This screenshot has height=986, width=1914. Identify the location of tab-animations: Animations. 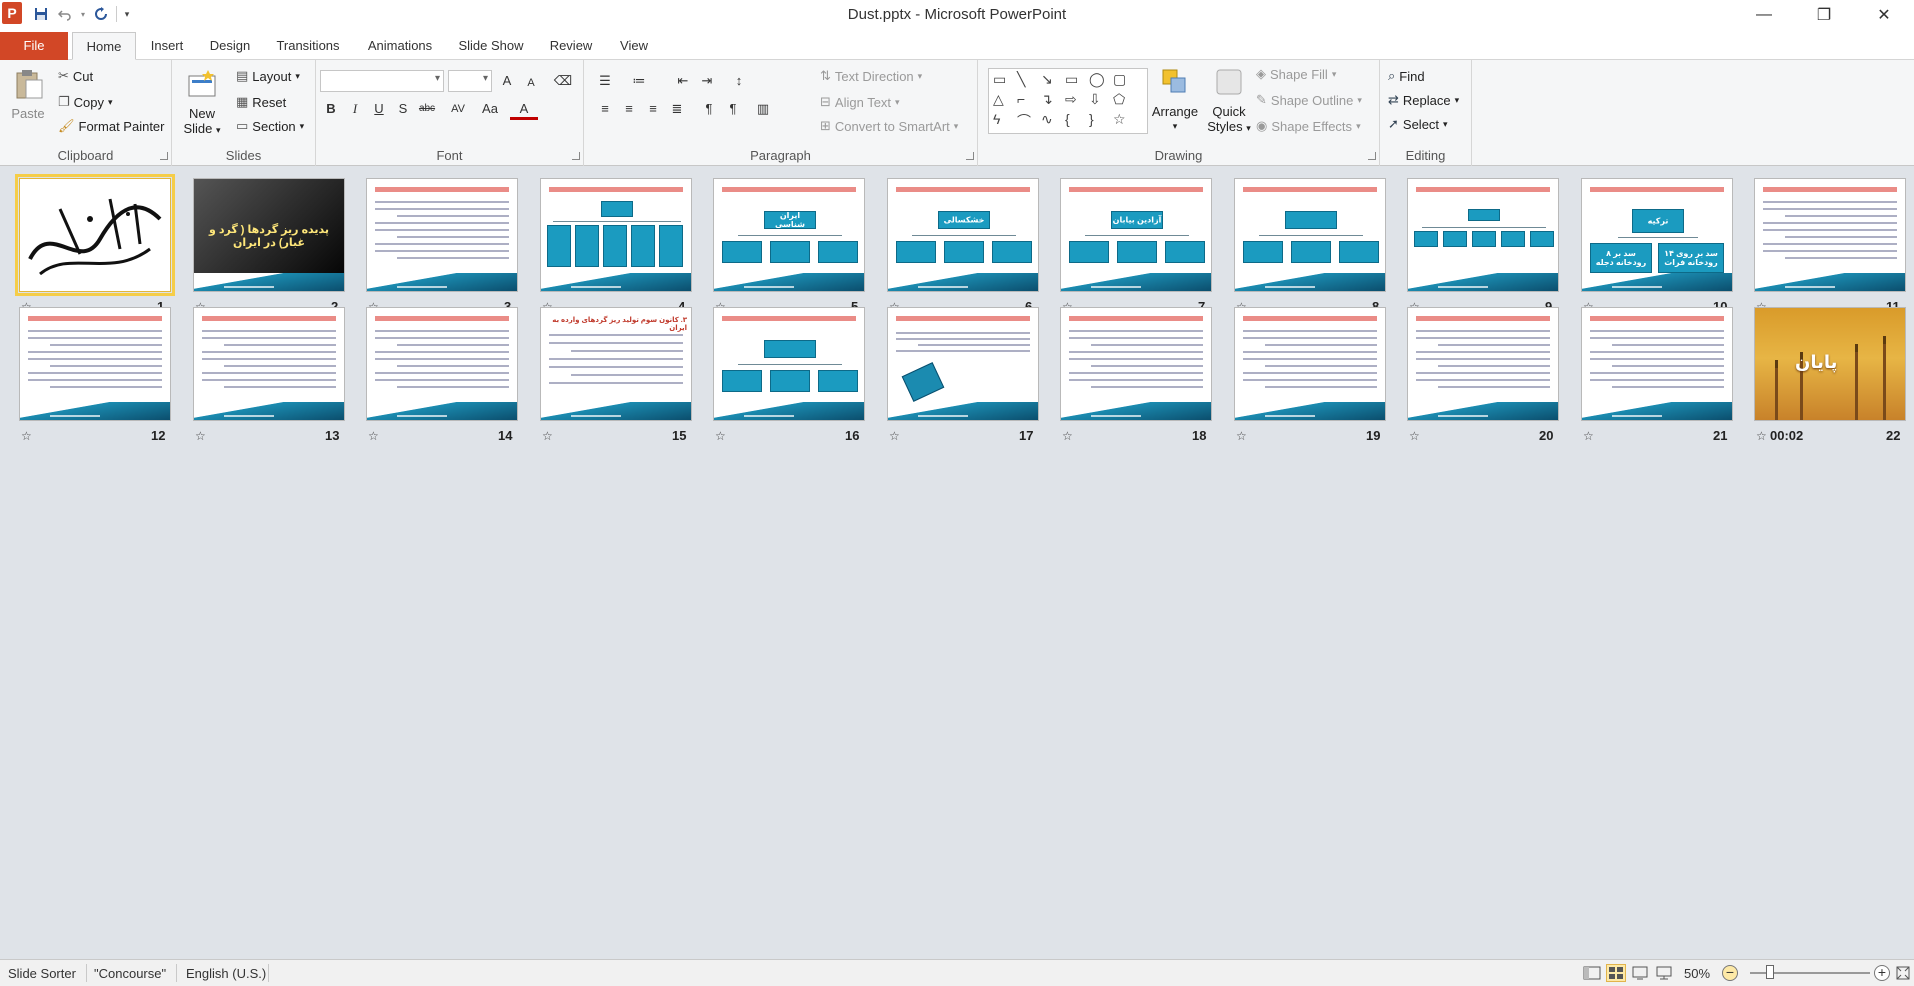
(400, 46).